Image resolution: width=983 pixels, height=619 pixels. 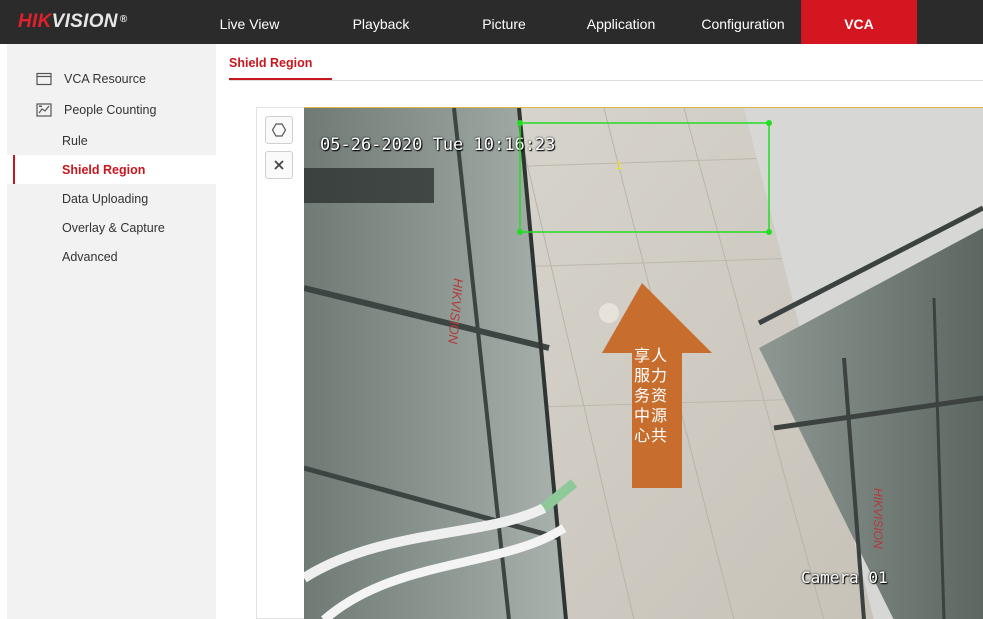 I want to click on sidebar-item-label: People Counting, so click(x=110, y=109).